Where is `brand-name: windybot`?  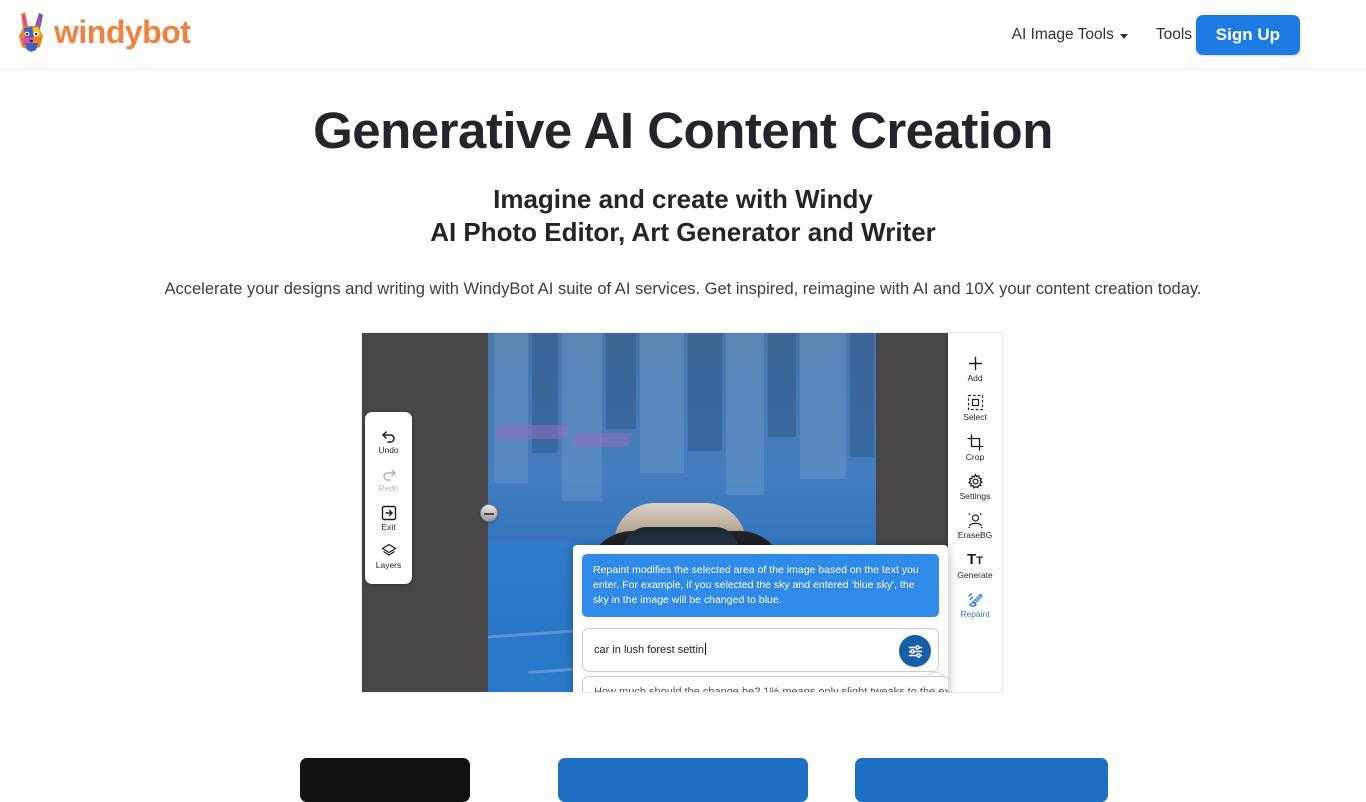
brand-name: windybot is located at coordinates (122, 32).